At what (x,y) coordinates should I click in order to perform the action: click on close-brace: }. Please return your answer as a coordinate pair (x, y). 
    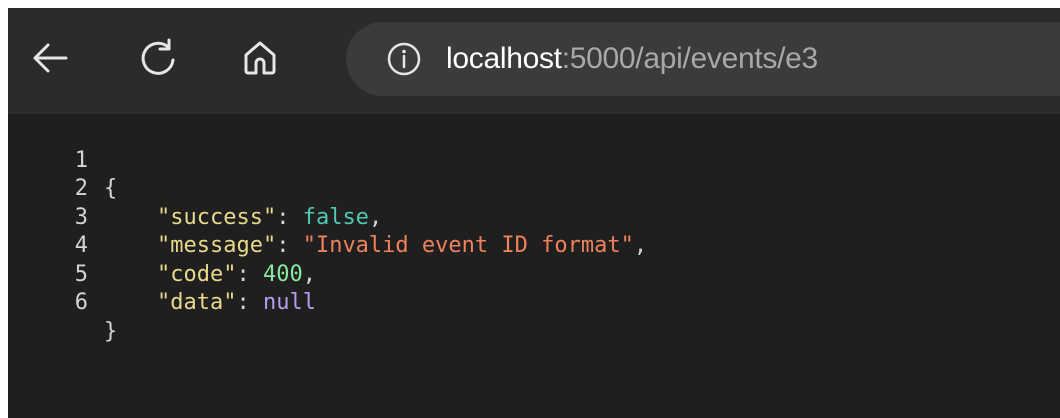
    Looking at the image, I should click on (111, 331).